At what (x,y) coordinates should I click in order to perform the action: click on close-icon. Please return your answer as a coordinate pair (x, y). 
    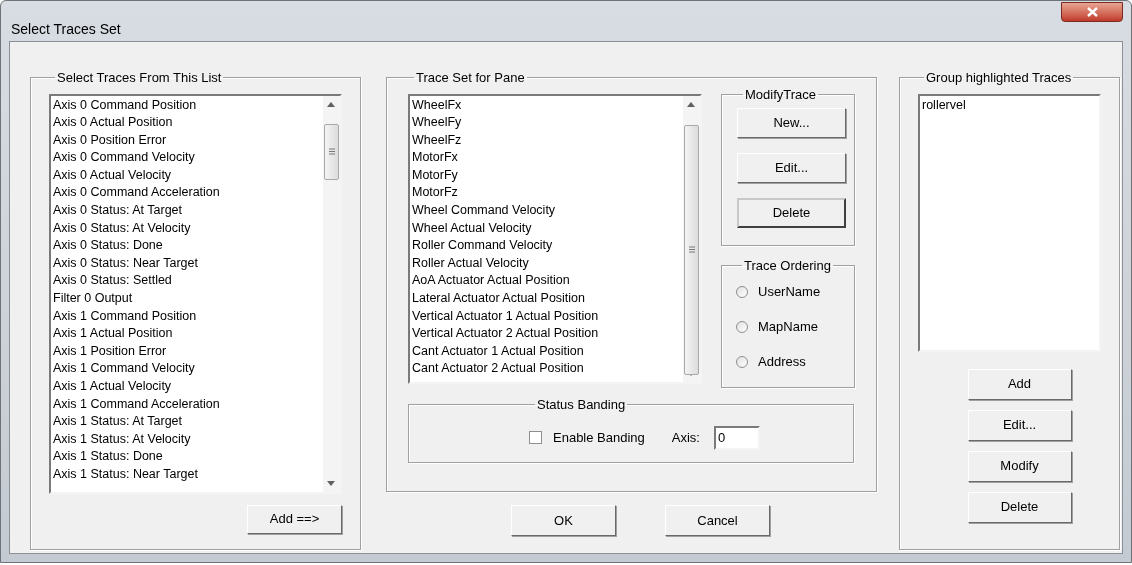
    Looking at the image, I should click on (1092, 12).